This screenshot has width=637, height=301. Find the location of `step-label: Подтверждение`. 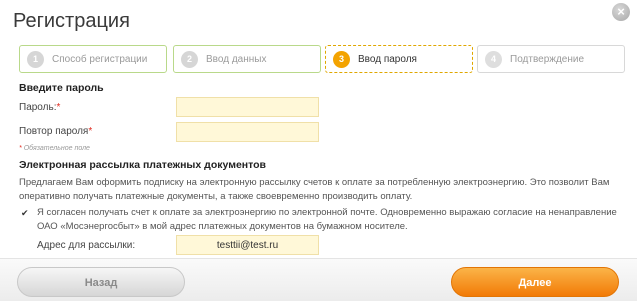

step-label: Подтверждение is located at coordinates (547, 59).